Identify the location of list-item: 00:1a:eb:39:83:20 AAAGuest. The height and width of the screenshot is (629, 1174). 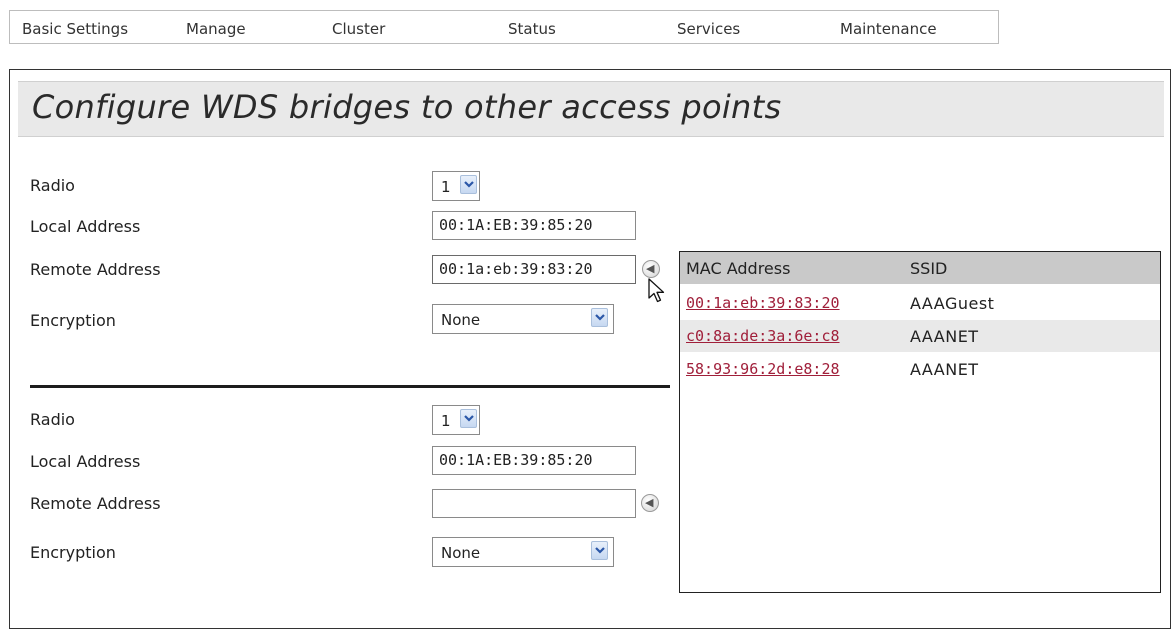
(920, 303).